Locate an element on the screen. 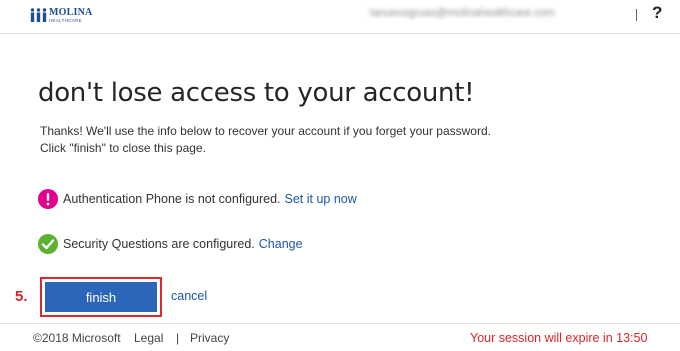 The image size is (680, 351). logo-name: MOLINA is located at coordinates (71, 12).